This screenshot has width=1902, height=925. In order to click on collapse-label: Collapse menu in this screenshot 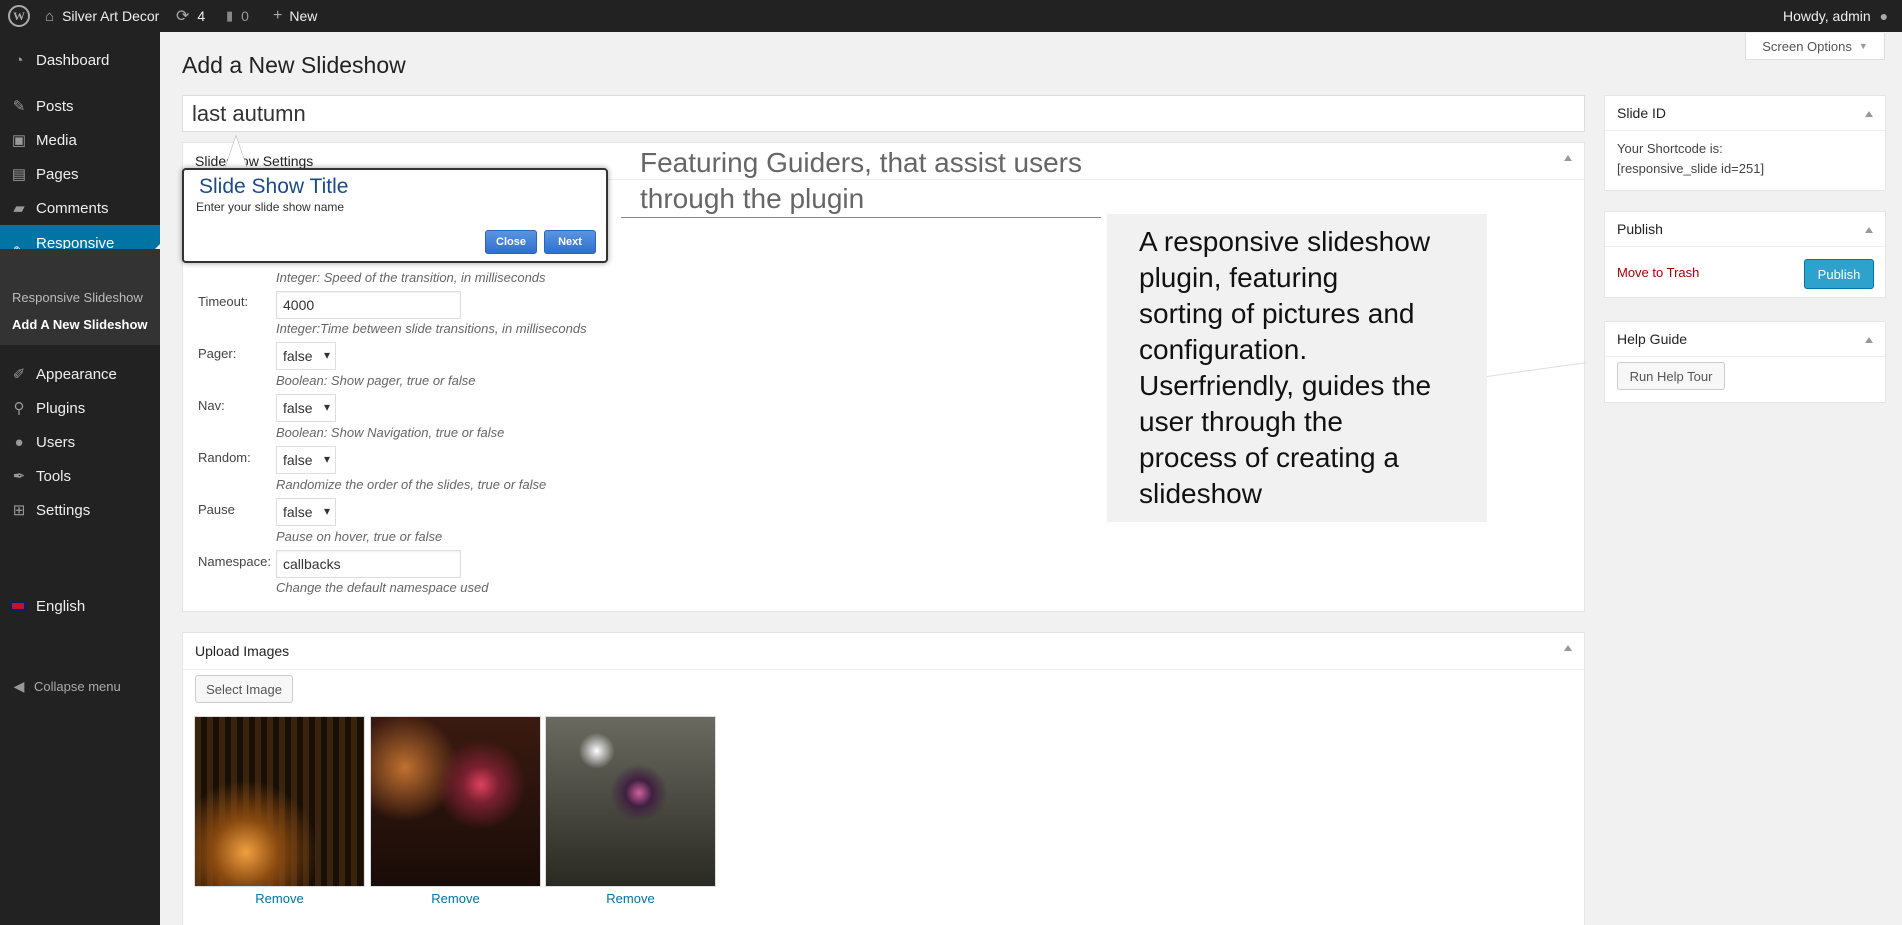, I will do `click(77, 686)`.